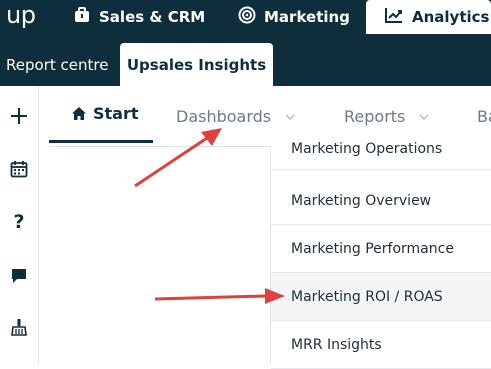 The width and height of the screenshot is (491, 369). I want to click on dropdown-item-mrr-insights: MRR Insights, so click(381, 345).